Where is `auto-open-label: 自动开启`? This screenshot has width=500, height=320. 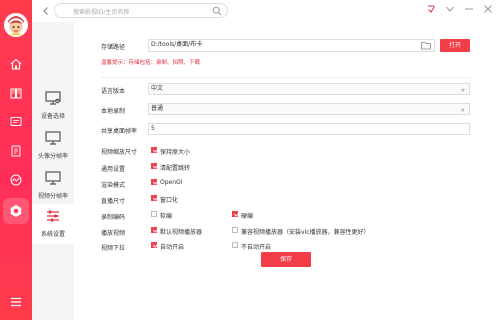 auto-open-label: 自动开启 is located at coordinates (172, 247).